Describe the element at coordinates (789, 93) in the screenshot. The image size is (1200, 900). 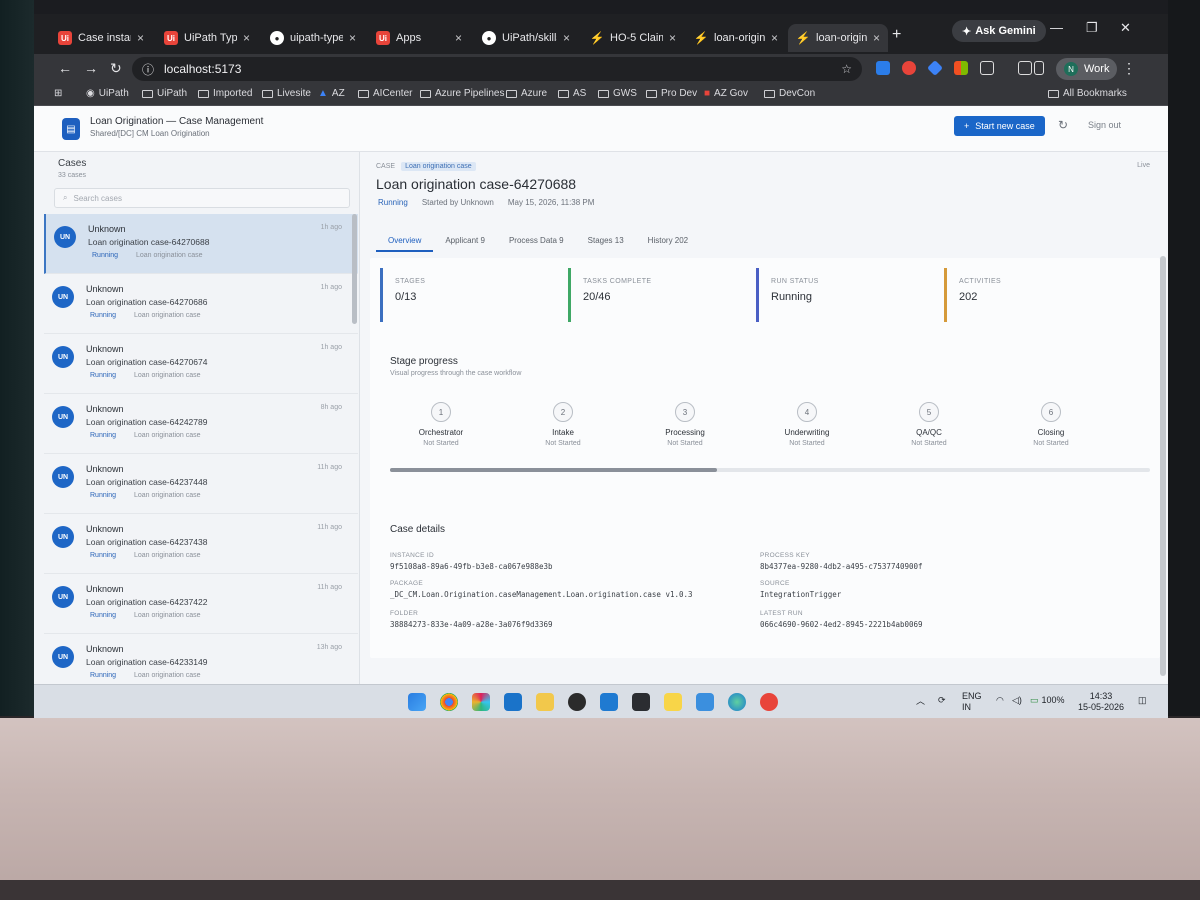
I see `bookmark-folder: DevCon` at that location.